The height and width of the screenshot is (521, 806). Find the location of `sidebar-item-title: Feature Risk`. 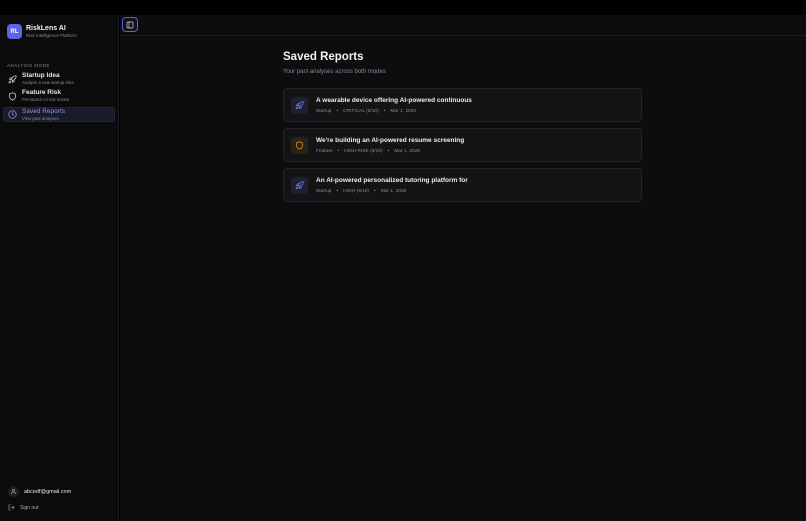

sidebar-item-title: Feature Risk is located at coordinates (42, 92).